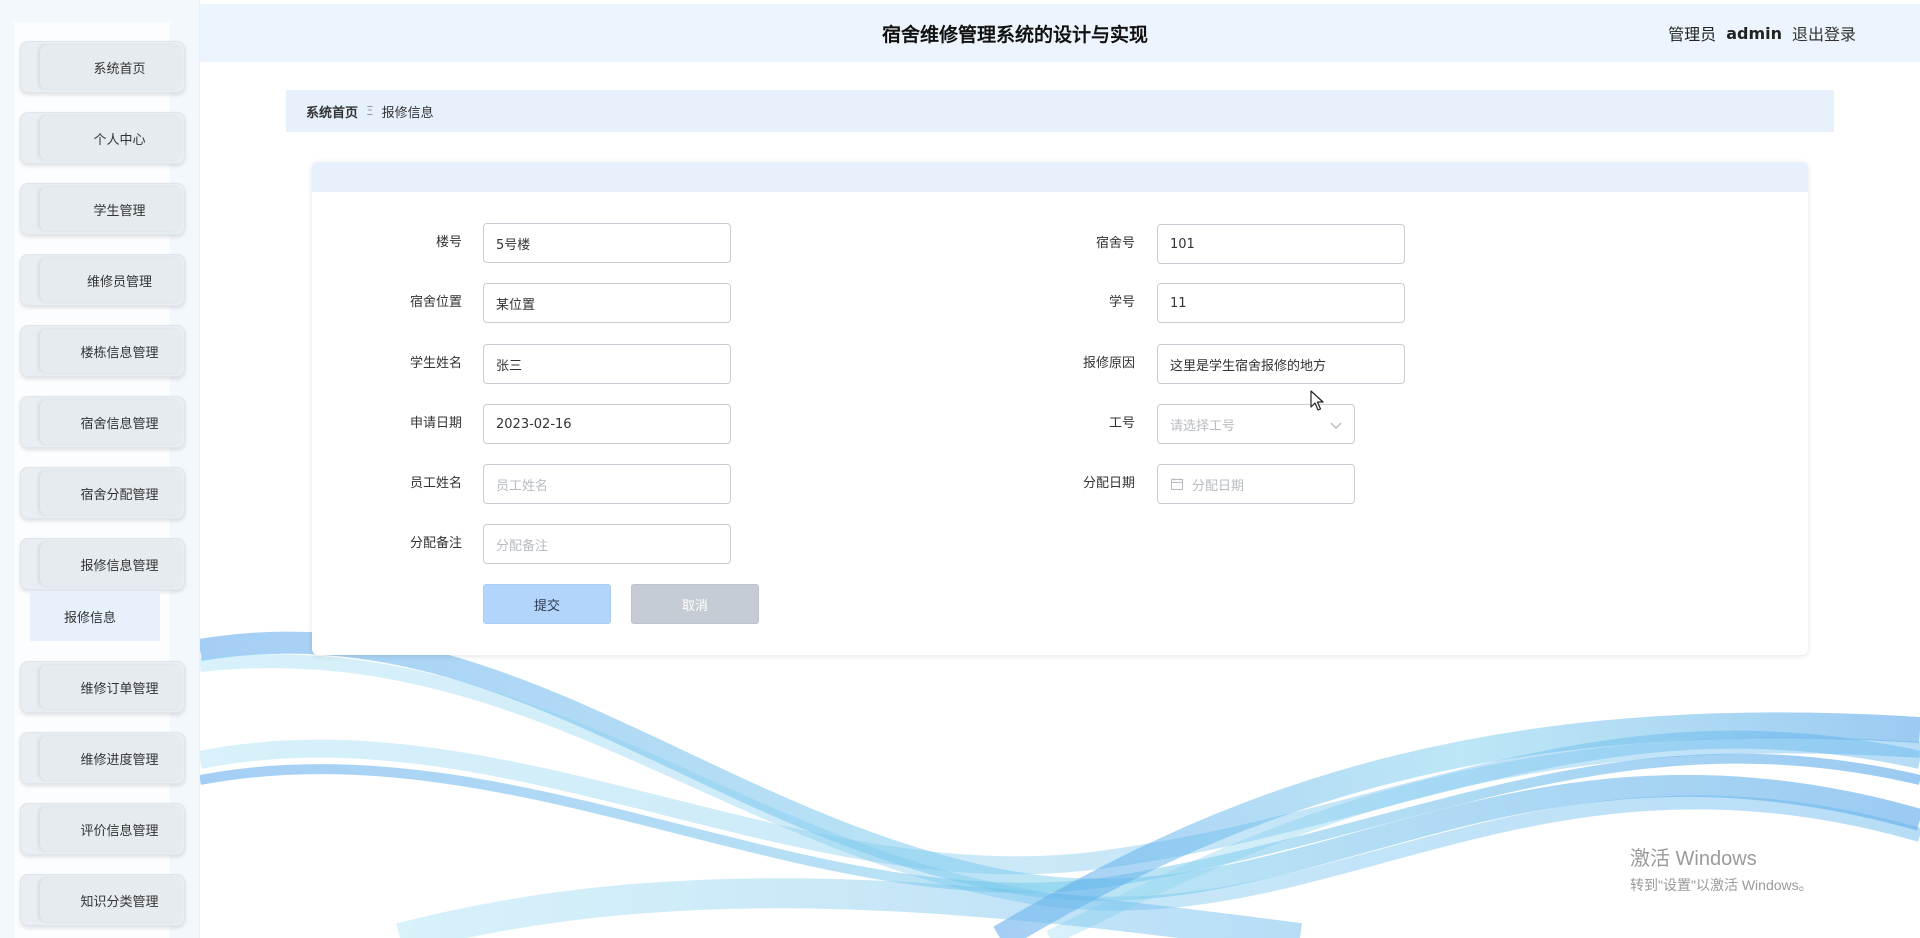 This screenshot has width=1920, height=938. I want to click on dorm-no-label: 宿舍号, so click(1115, 243).